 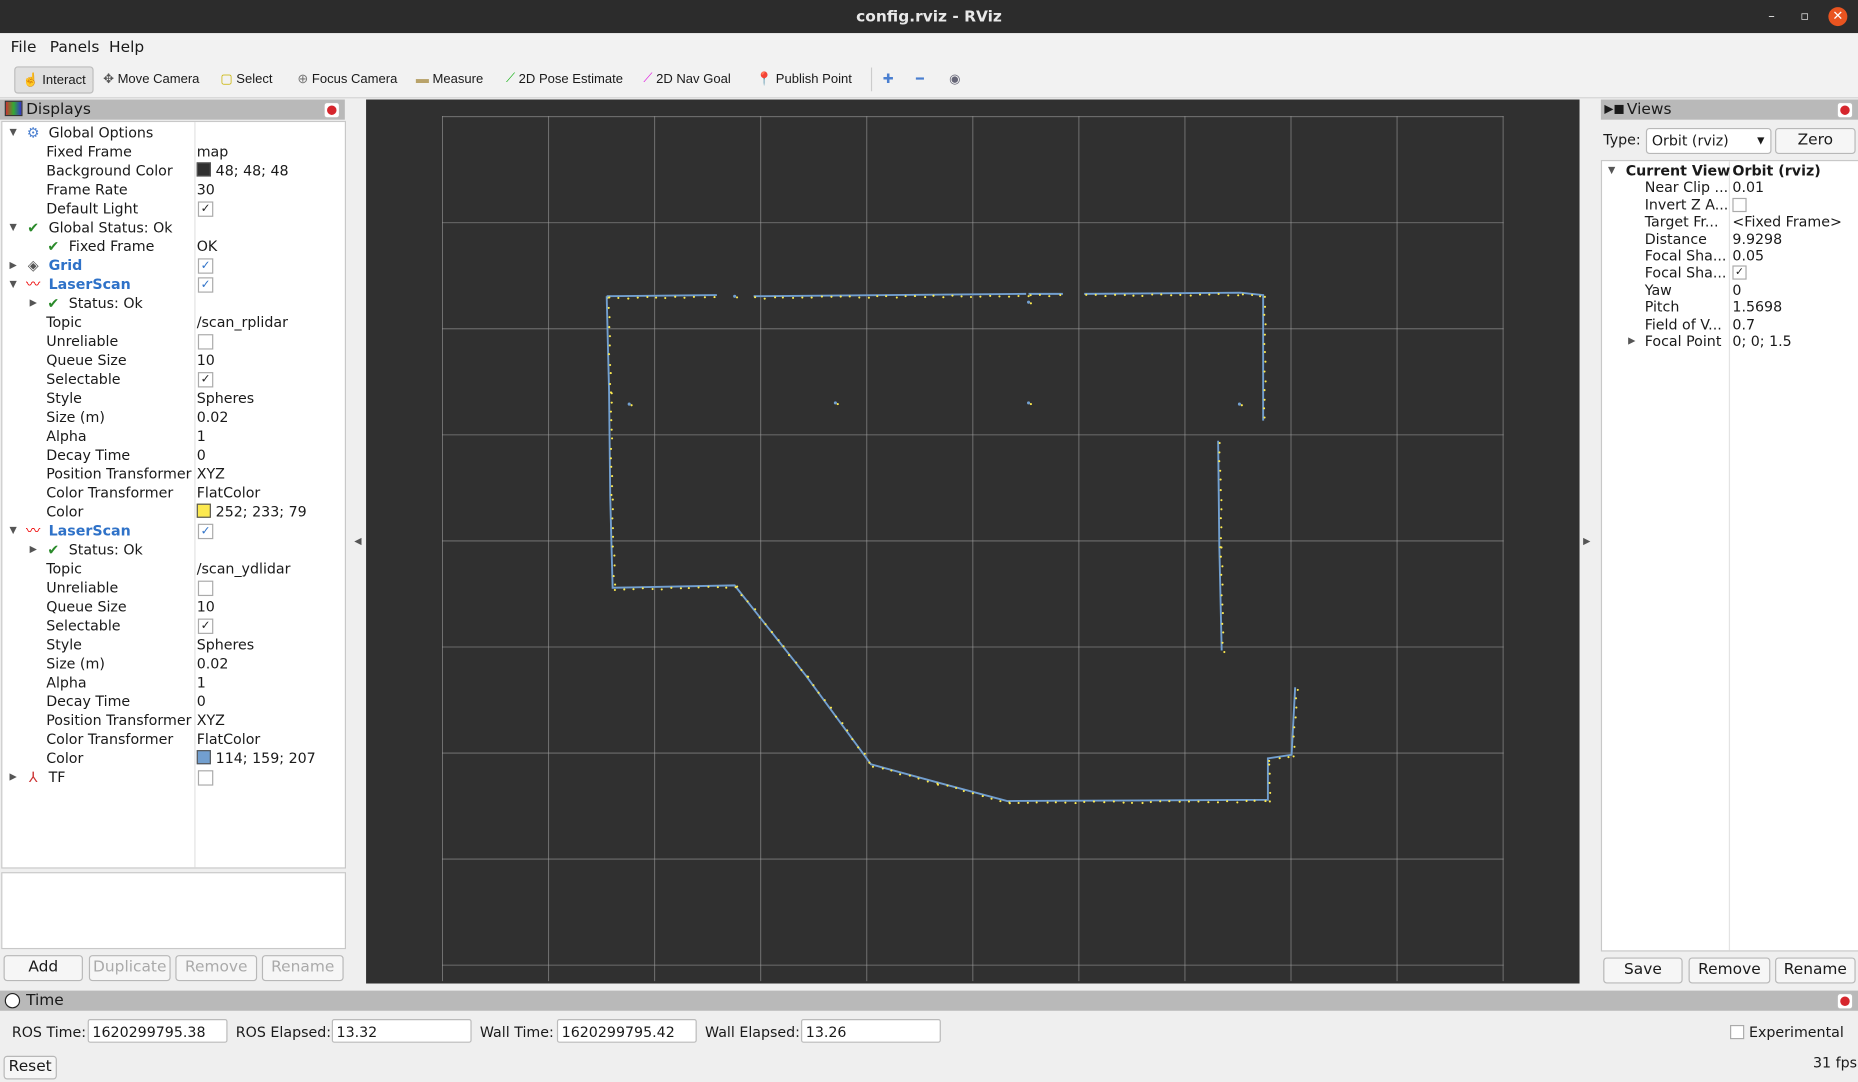 What do you see at coordinates (1787, 222) in the screenshot?
I see `property-value: <Fixed Frame>` at bounding box center [1787, 222].